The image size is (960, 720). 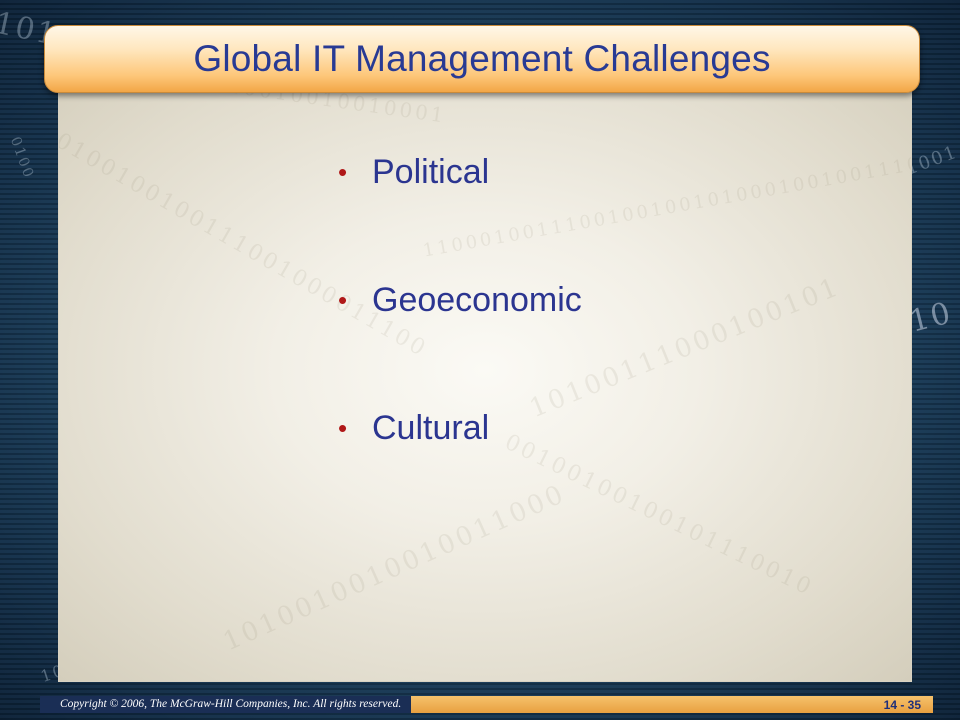 What do you see at coordinates (931, 317) in the screenshot?
I see `background-binary-pattern: 10` at bounding box center [931, 317].